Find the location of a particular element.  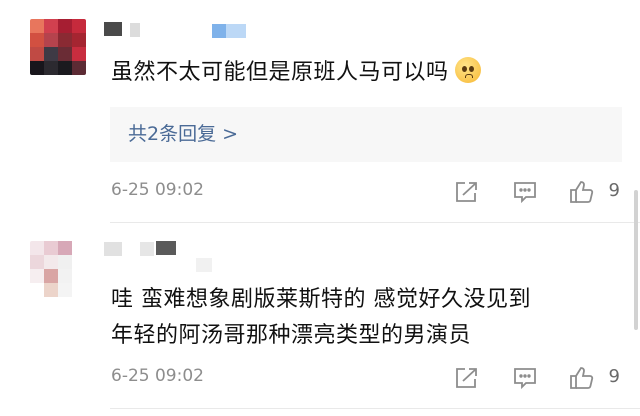

view-replies-button: 共2条回复 > is located at coordinates (366, 134).